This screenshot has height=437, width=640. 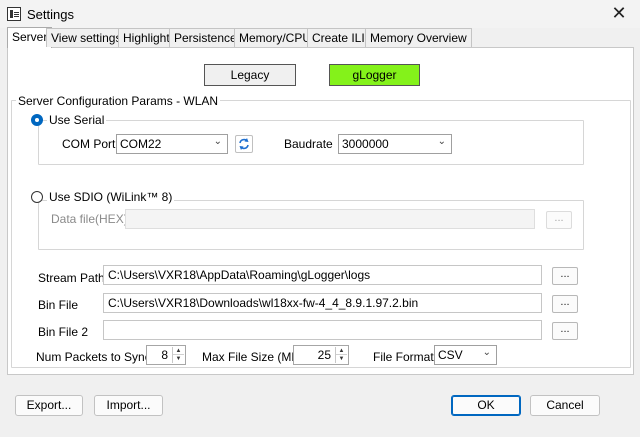 I want to click on max-file-size-value: 25, so click(x=324, y=355).